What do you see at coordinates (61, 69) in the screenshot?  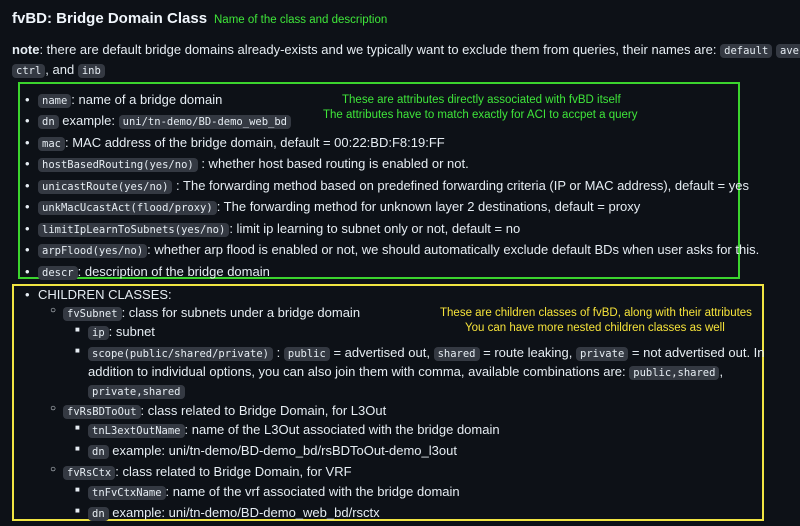 I see `note-sep: , and` at bounding box center [61, 69].